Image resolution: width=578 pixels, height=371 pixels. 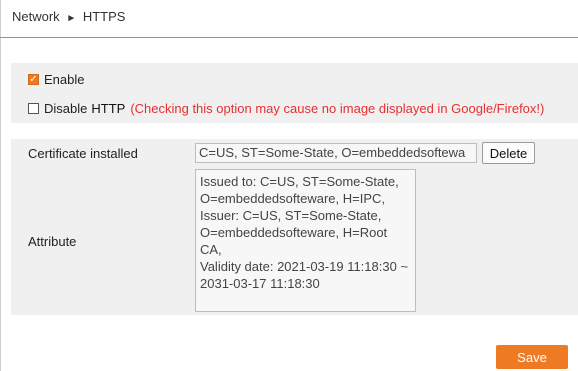 I want to click on header-divider, so click(x=289, y=37).